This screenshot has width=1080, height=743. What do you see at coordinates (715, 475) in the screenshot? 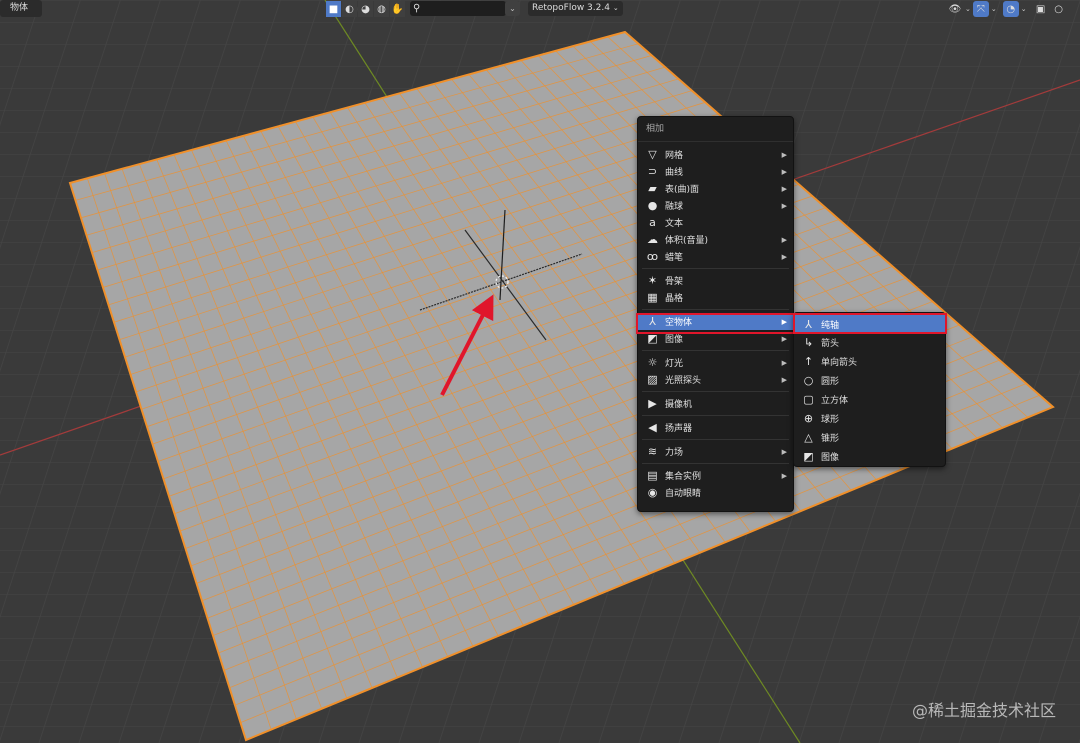
I see `menu-item-collection-instance: ▤ 集合实例 ▶` at bounding box center [715, 475].